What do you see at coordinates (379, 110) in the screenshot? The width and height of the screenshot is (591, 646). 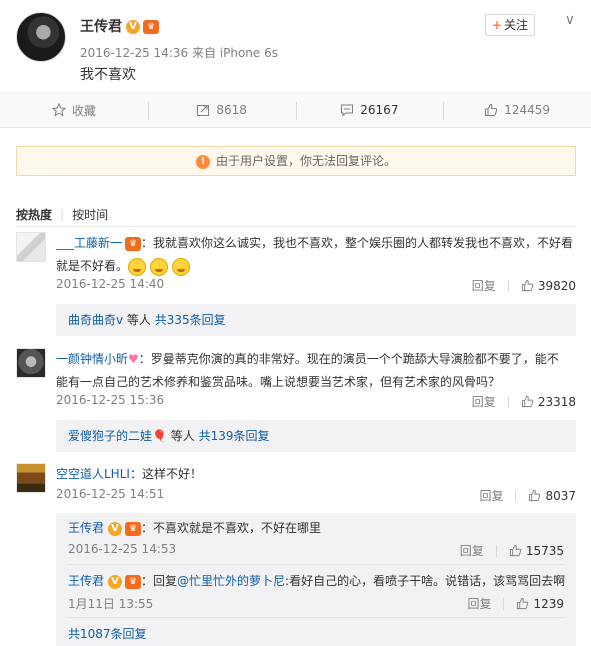 I see `comment-count: 26167` at bounding box center [379, 110].